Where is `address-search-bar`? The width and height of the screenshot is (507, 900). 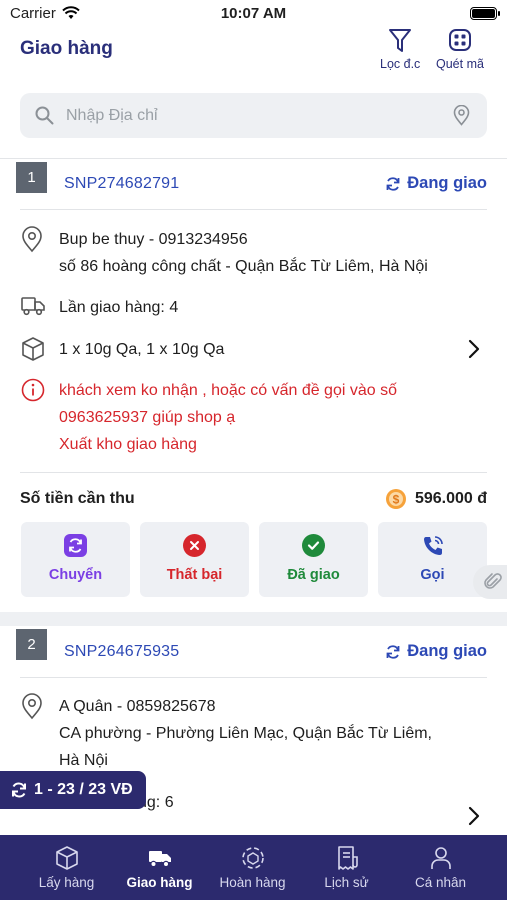
address-search-bar is located at coordinates (253, 115).